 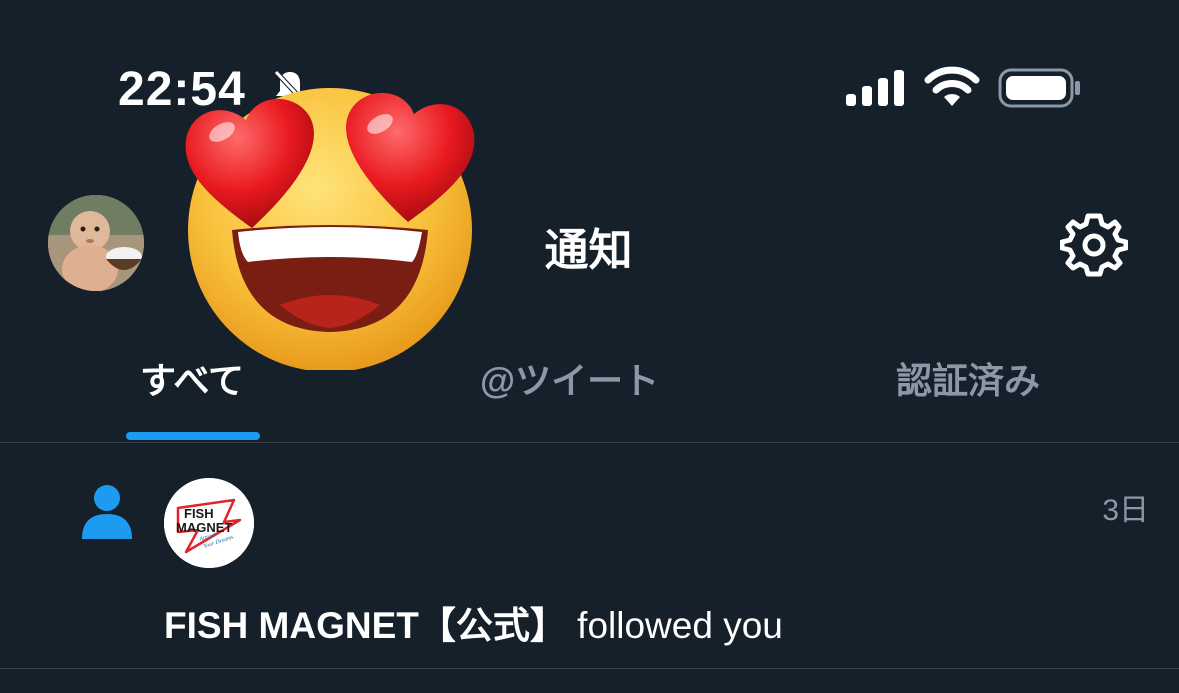 What do you see at coordinates (107, 512) in the screenshot?
I see `person-icon` at bounding box center [107, 512].